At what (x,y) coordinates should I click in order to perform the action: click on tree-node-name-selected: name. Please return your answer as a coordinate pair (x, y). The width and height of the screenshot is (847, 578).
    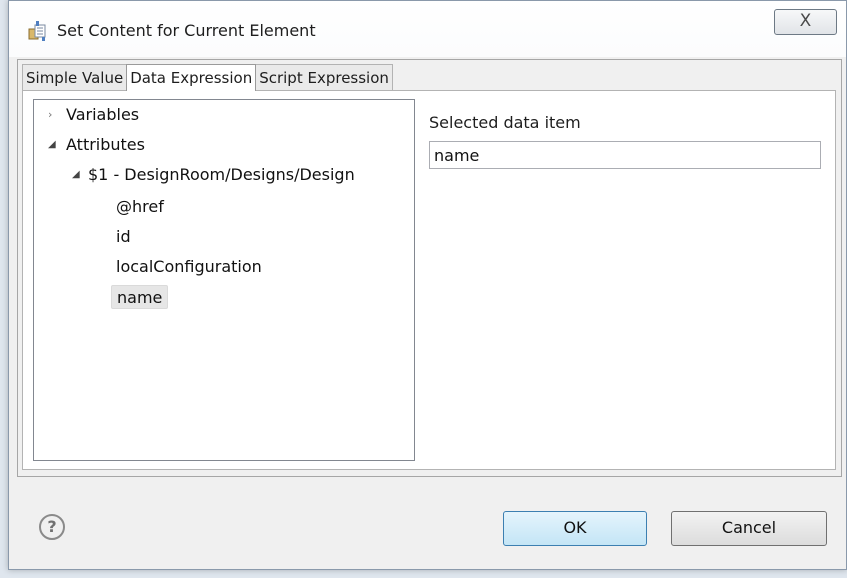
    Looking at the image, I should click on (140, 297).